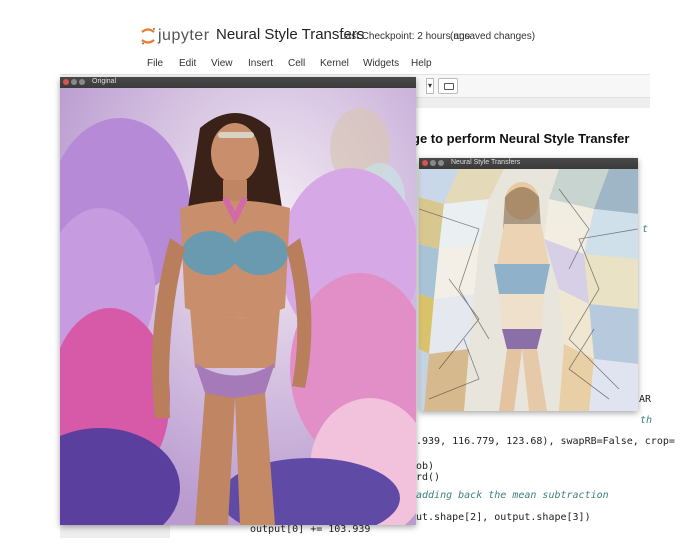  Describe the element at coordinates (646, 420) in the screenshot. I see `code-fragment-th: th` at that location.